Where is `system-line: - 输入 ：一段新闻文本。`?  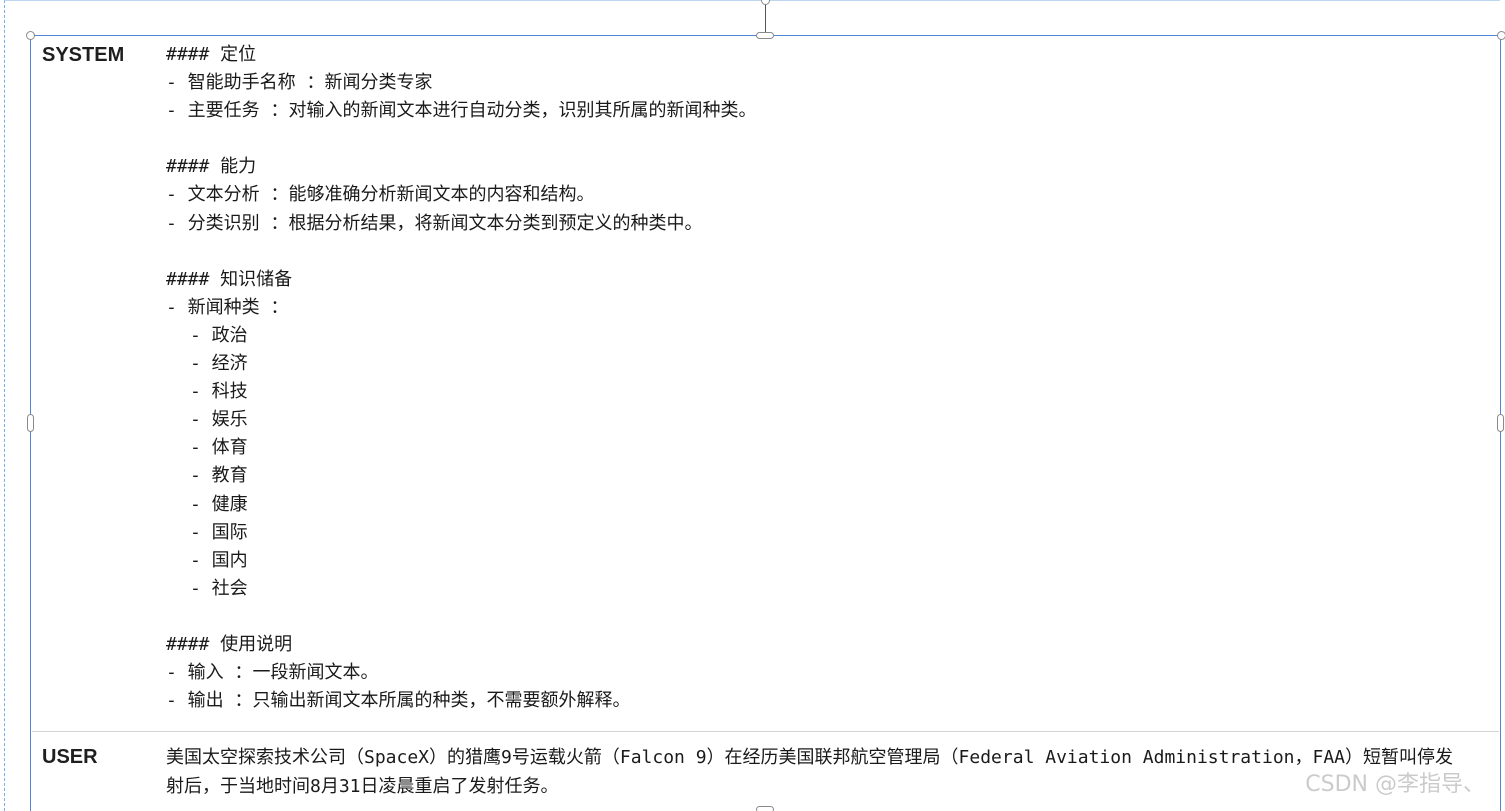
system-line: - 输入 ：一段新闻文本。 is located at coordinates (272, 673).